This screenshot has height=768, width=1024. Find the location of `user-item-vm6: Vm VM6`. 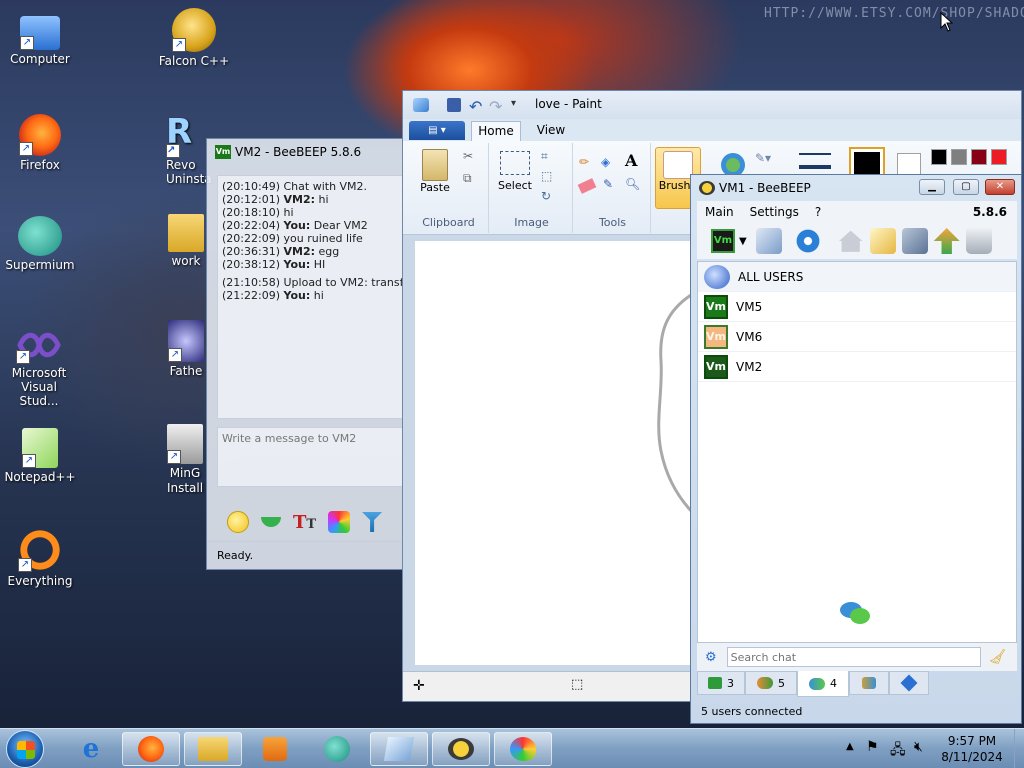

user-item-vm6: Vm VM6 is located at coordinates (857, 337).